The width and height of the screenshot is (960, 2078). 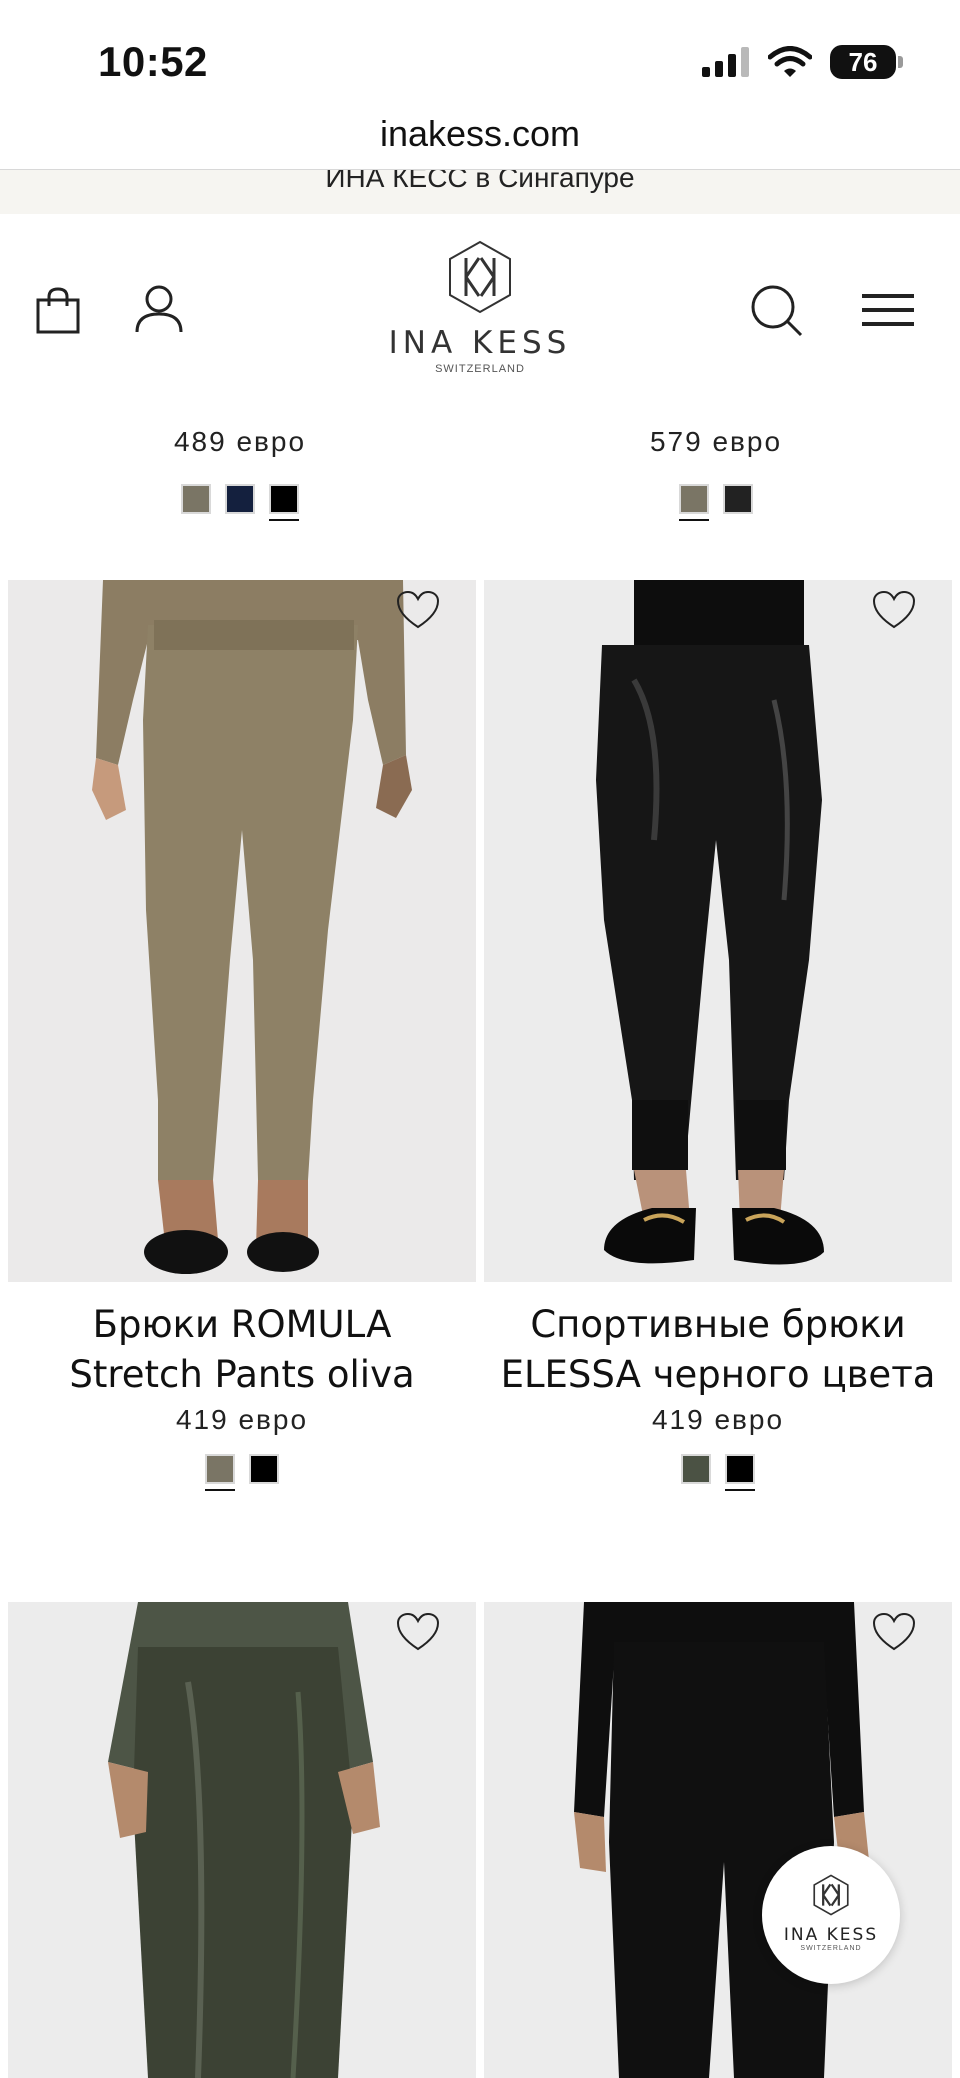 I want to click on battery-icon: 76, so click(x=866, y=62).